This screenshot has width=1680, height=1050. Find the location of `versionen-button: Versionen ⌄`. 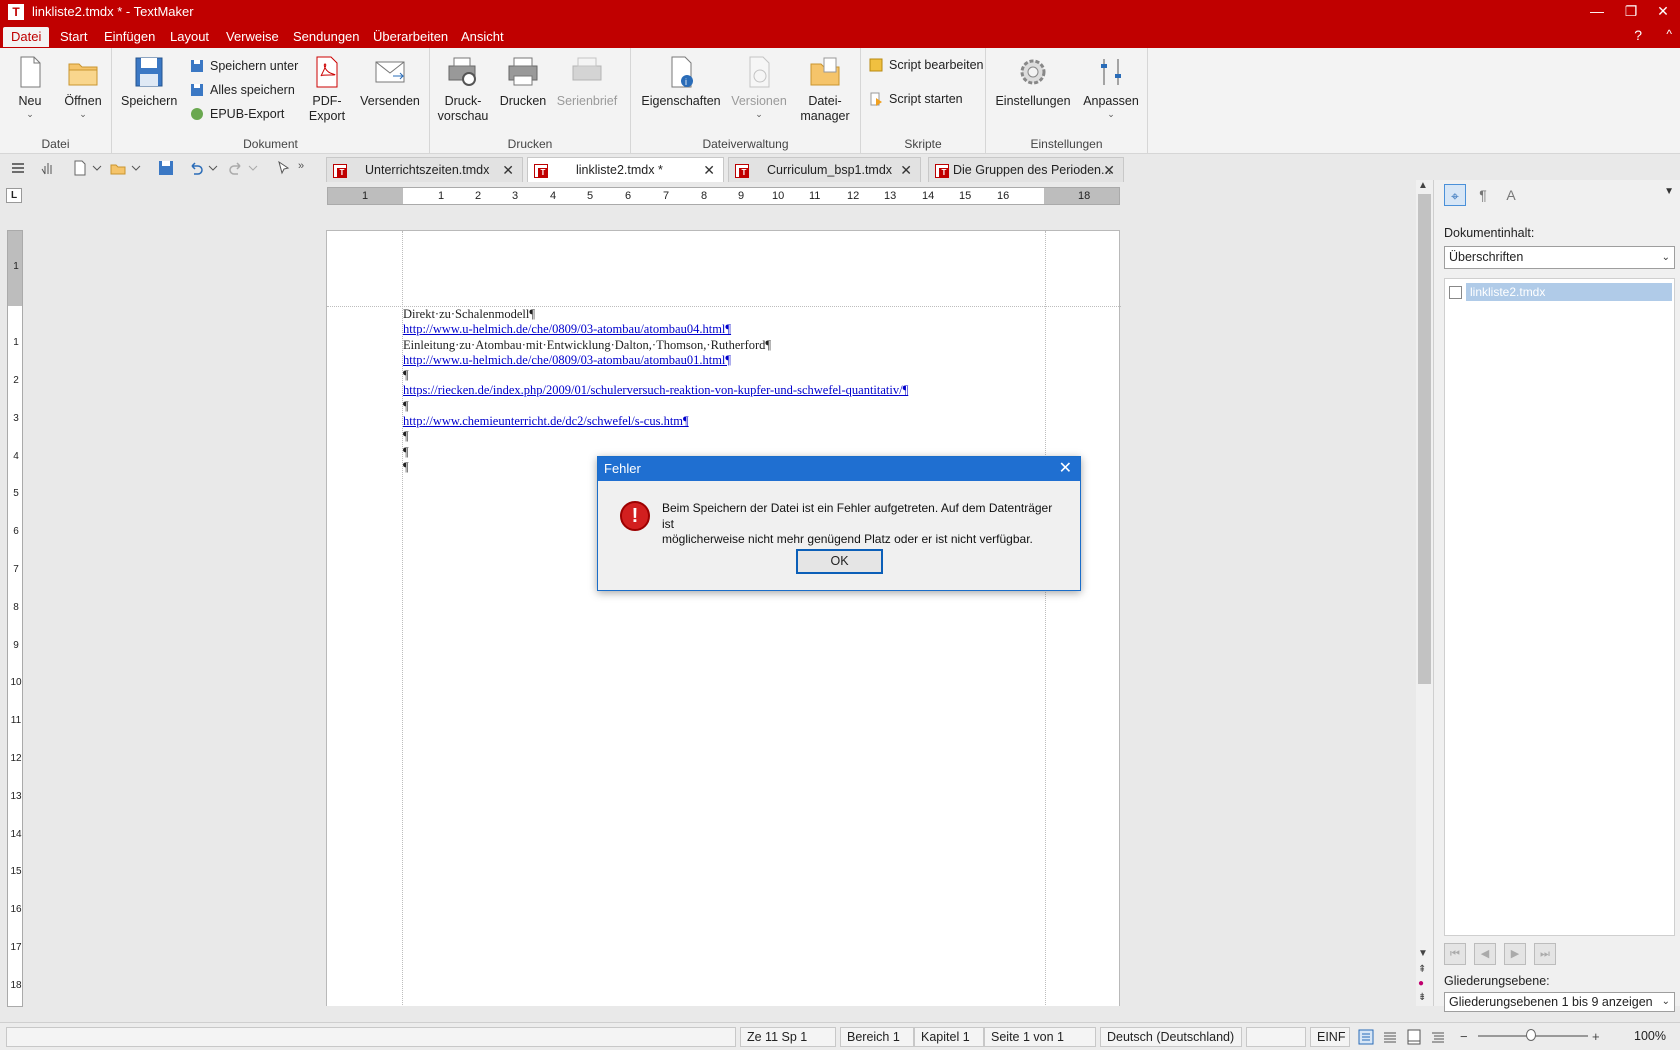

versionen-button: Versionen ⌄ is located at coordinates (759, 86).